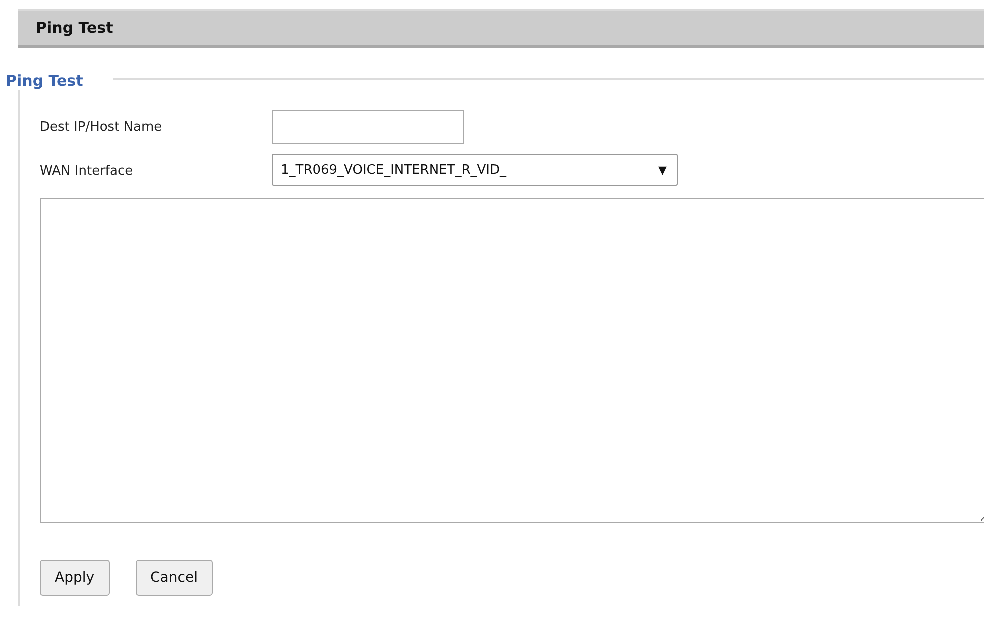 This screenshot has height=619, width=984. Describe the element at coordinates (87, 171) in the screenshot. I see `field-label: WAN Interface` at that location.